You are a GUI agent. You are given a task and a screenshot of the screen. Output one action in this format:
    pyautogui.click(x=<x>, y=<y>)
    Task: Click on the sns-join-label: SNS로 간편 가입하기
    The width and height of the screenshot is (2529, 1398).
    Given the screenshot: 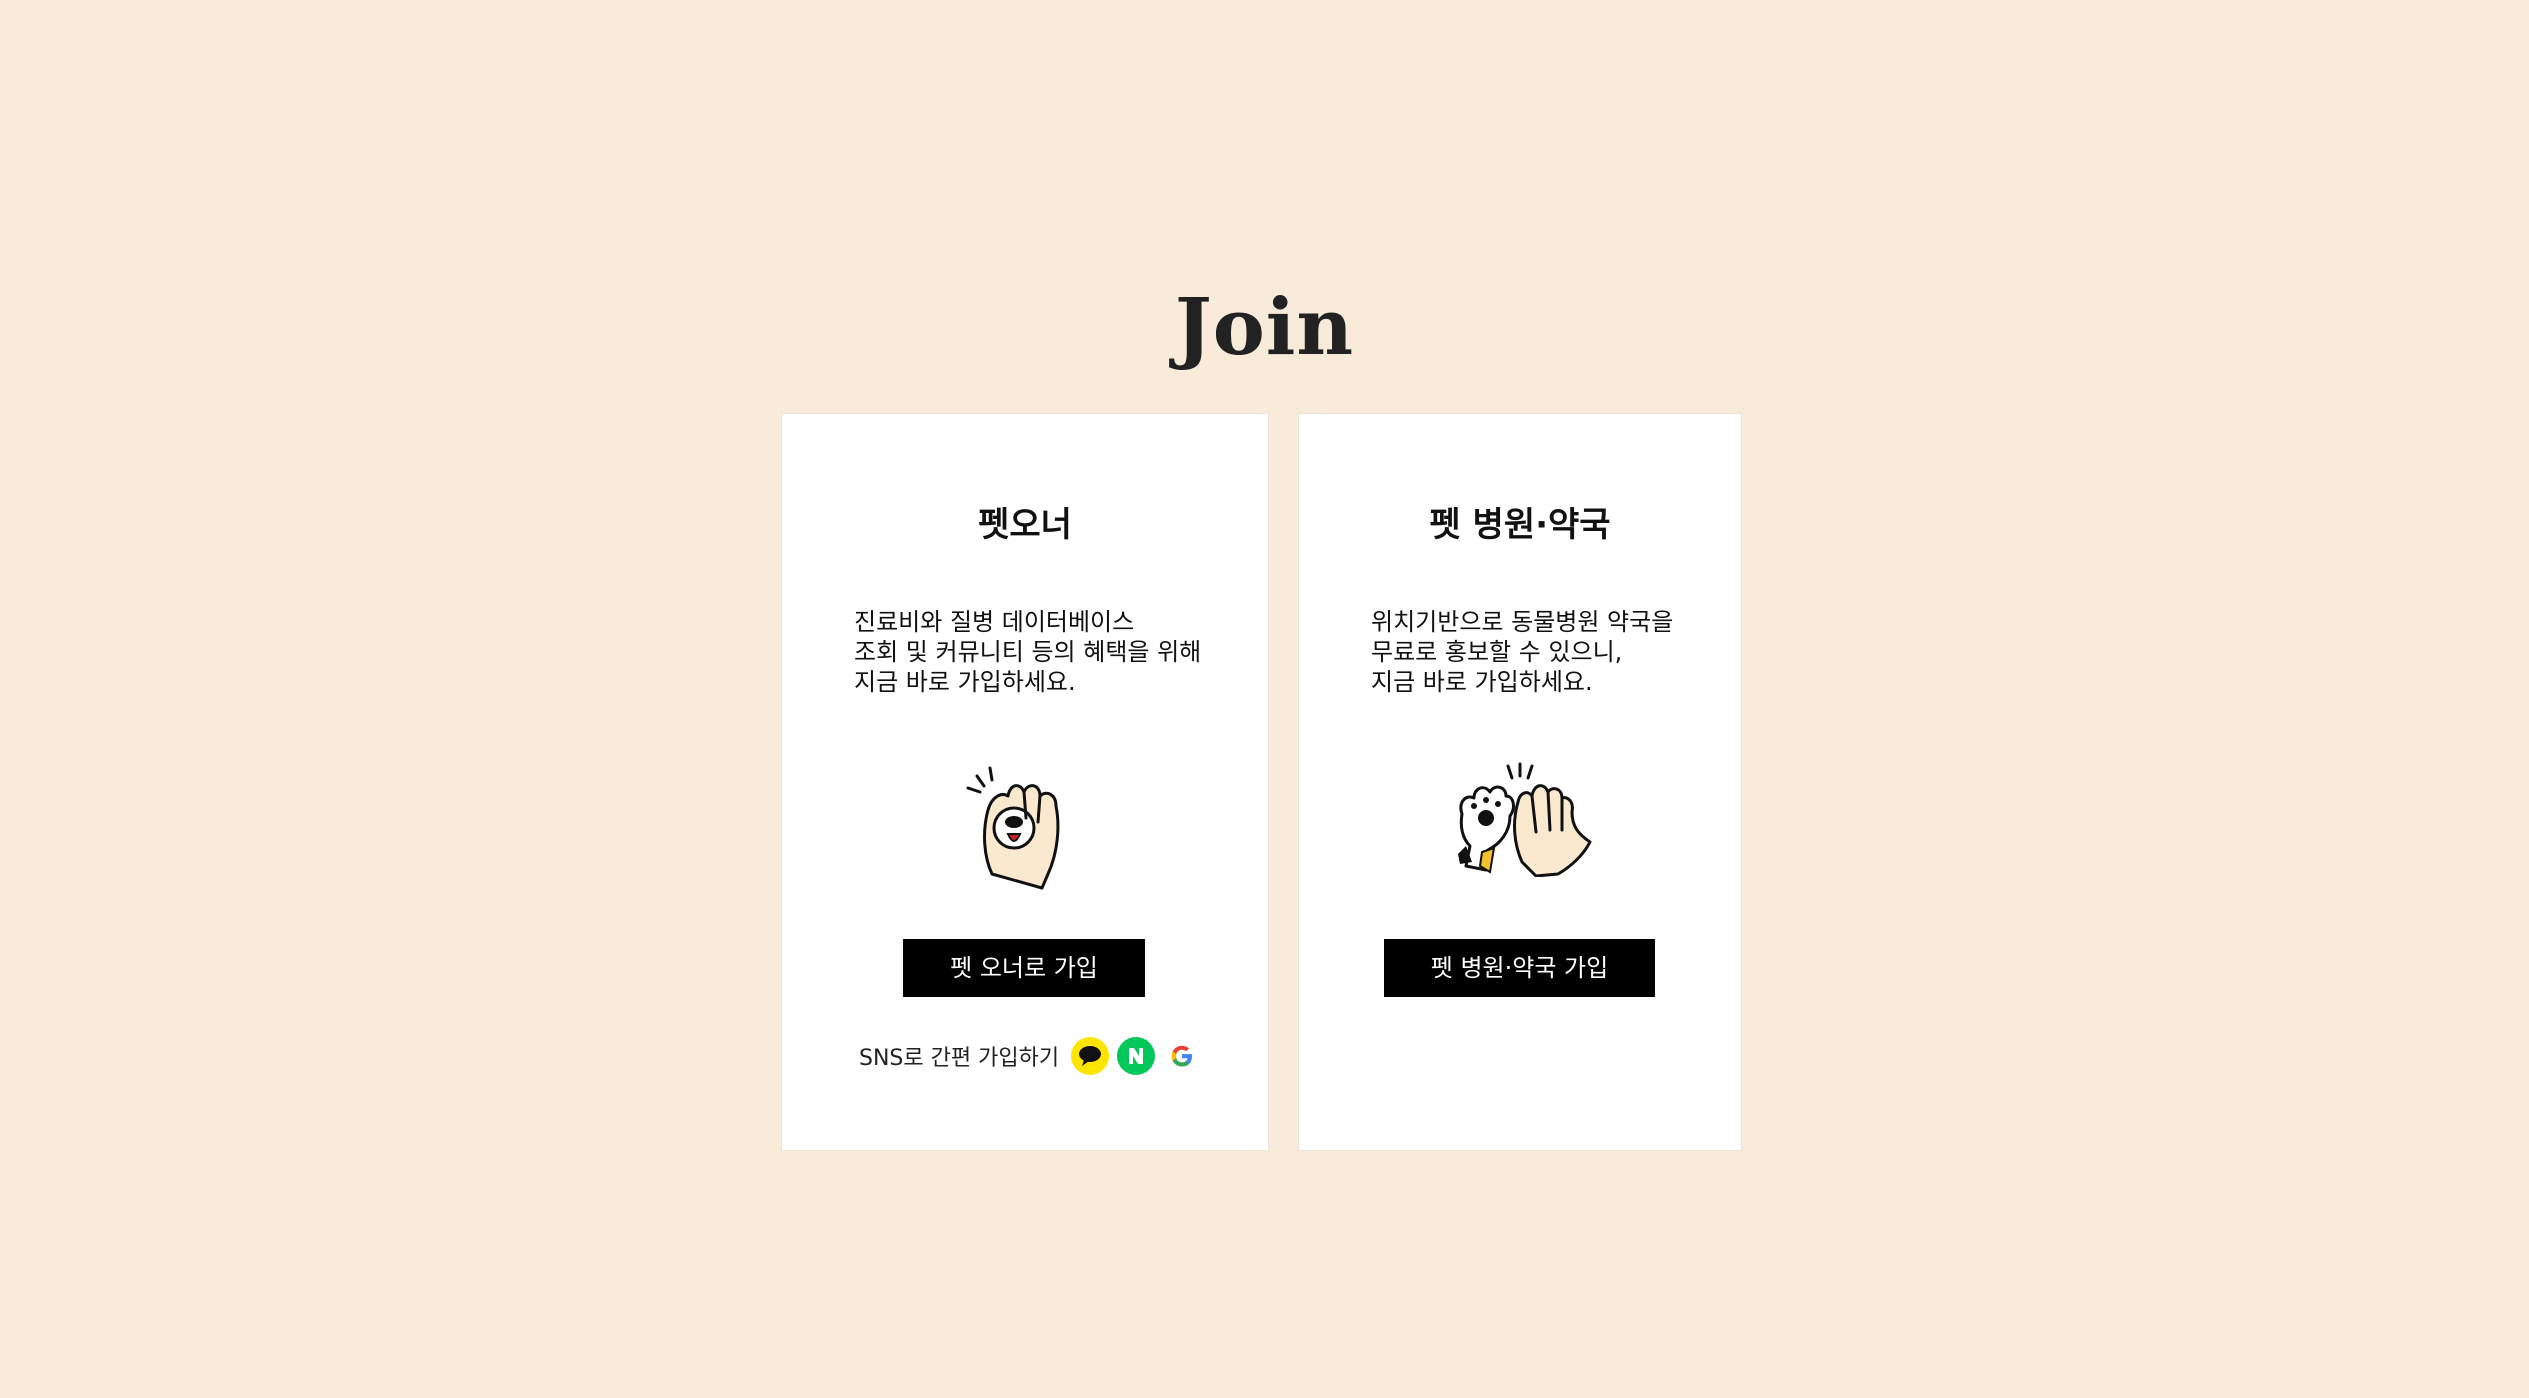 What is the action you would take?
    pyautogui.click(x=959, y=1058)
    